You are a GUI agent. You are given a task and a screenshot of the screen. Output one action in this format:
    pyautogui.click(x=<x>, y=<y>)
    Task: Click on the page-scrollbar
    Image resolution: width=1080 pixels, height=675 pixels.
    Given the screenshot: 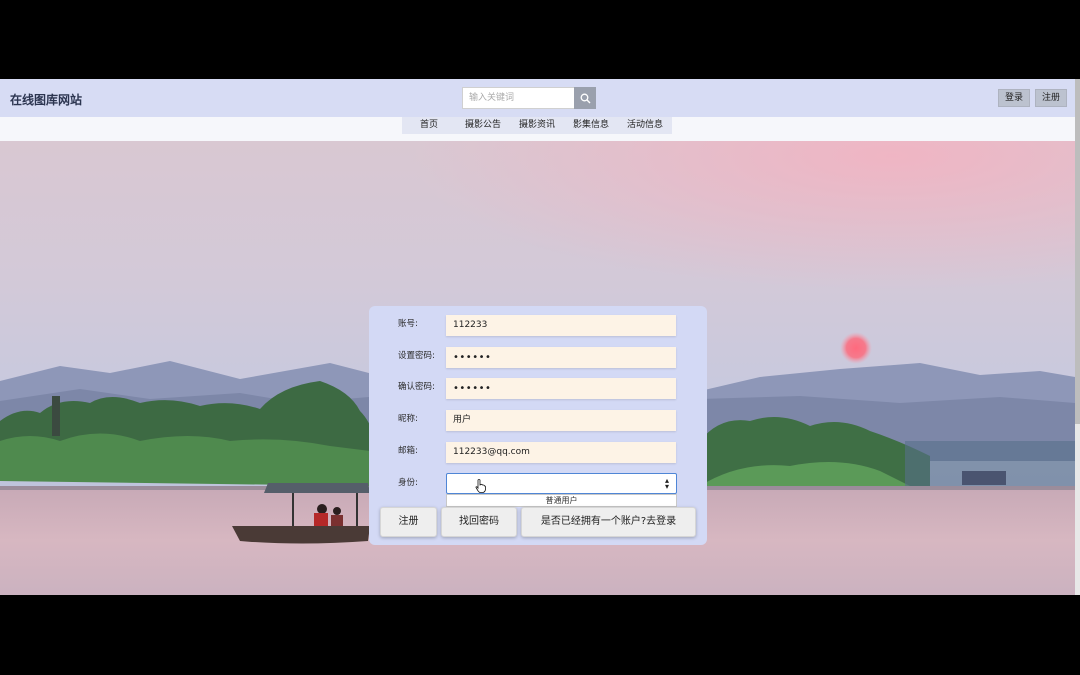 What is the action you would take?
    pyautogui.click(x=1077, y=337)
    